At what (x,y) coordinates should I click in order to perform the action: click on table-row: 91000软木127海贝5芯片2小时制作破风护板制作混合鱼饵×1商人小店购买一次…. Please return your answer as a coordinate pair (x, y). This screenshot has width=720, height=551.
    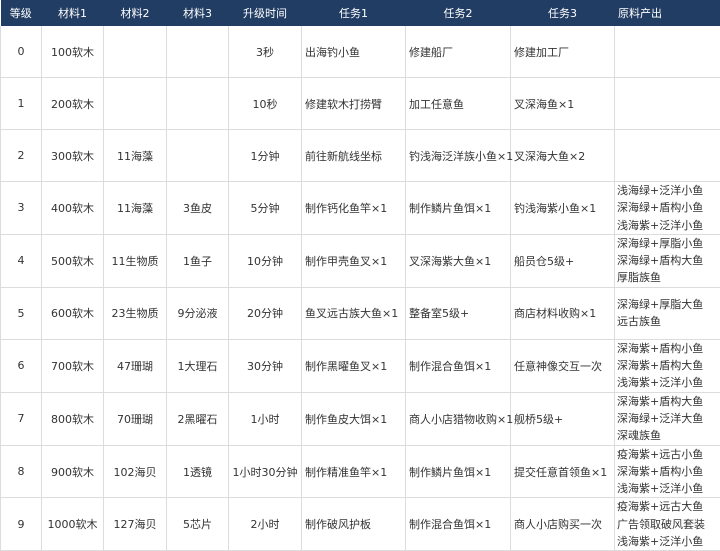
    Looking at the image, I should click on (360, 524).